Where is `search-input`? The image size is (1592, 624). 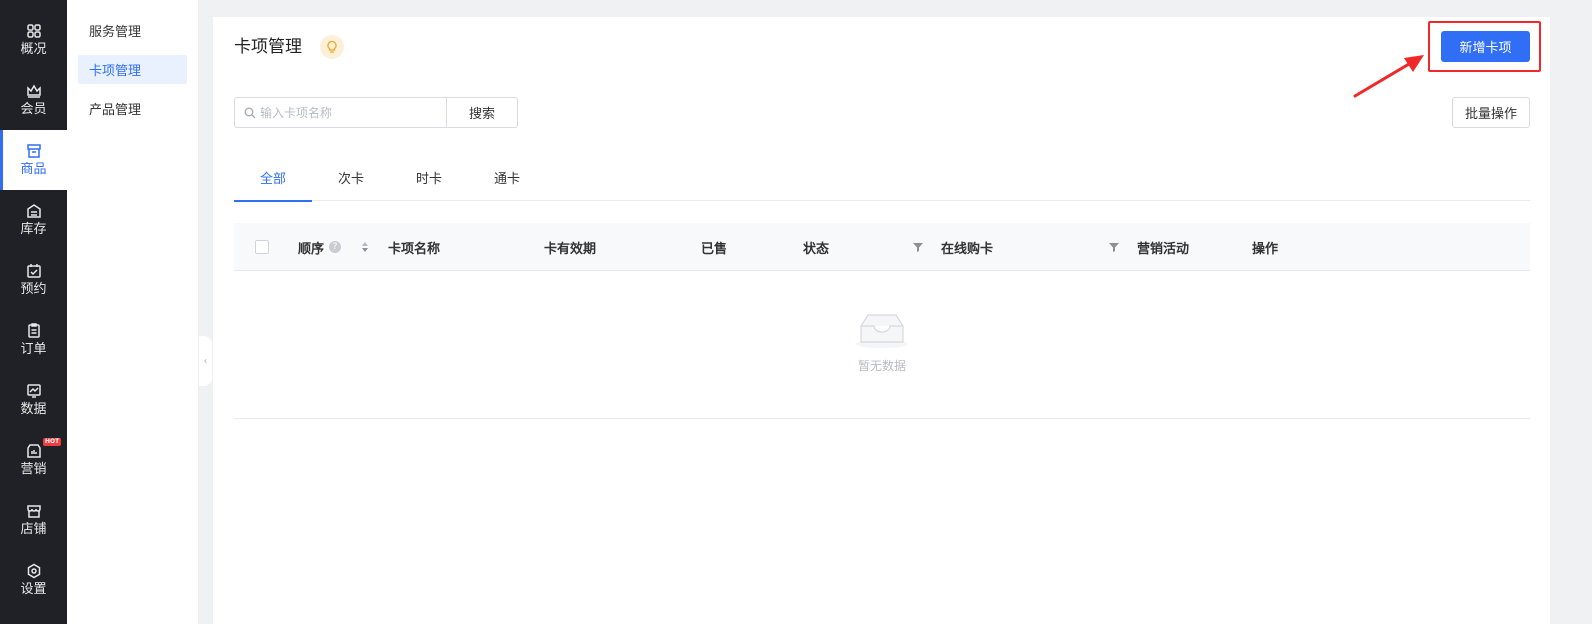
search-input is located at coordinates (350, 112).